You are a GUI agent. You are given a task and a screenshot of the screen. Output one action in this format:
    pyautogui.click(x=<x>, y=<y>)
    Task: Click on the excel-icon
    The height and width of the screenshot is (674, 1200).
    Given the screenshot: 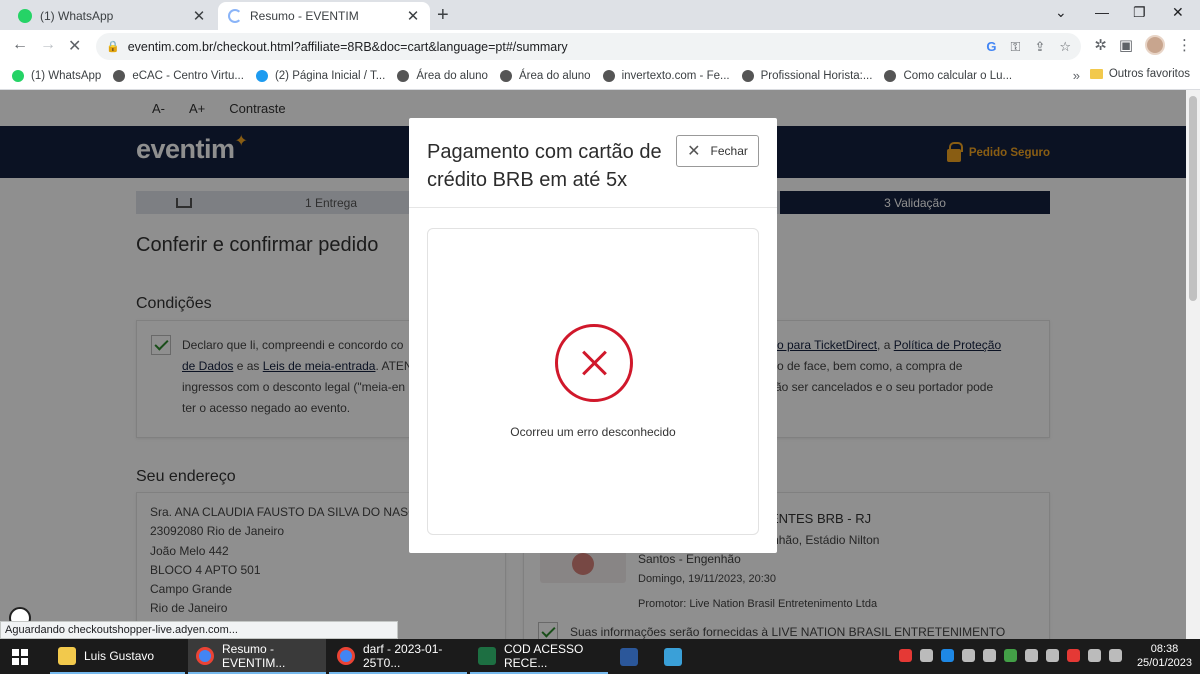 What is the action you would take?
    pyautogui.click(x=487, y=655)
    